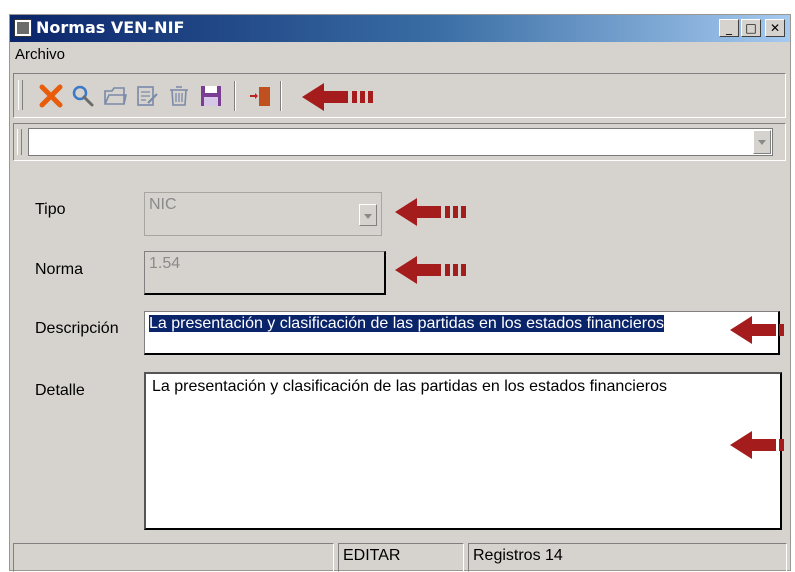 The image size is (795, 572). I want to click on open-folder-icon, so click(115, 96).